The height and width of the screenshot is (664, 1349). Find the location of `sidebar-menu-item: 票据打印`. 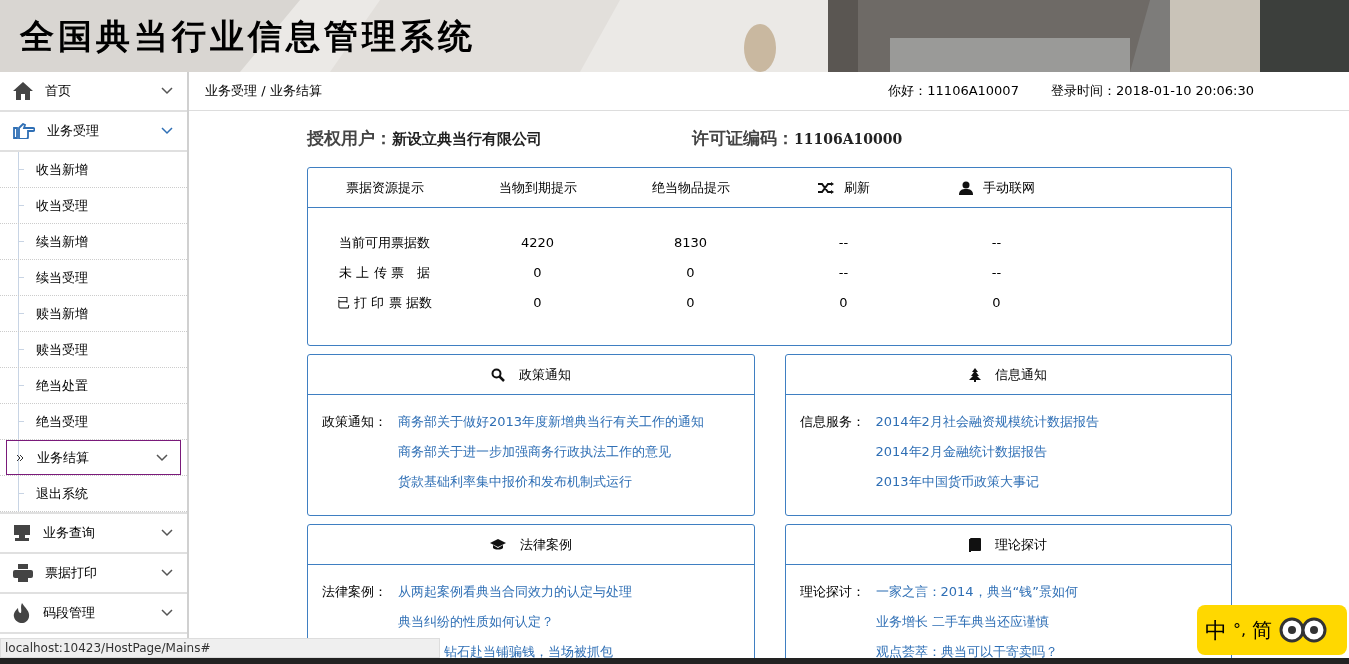

sidebar-menu-item: 票据打印 is located at coordinates (93, 574).